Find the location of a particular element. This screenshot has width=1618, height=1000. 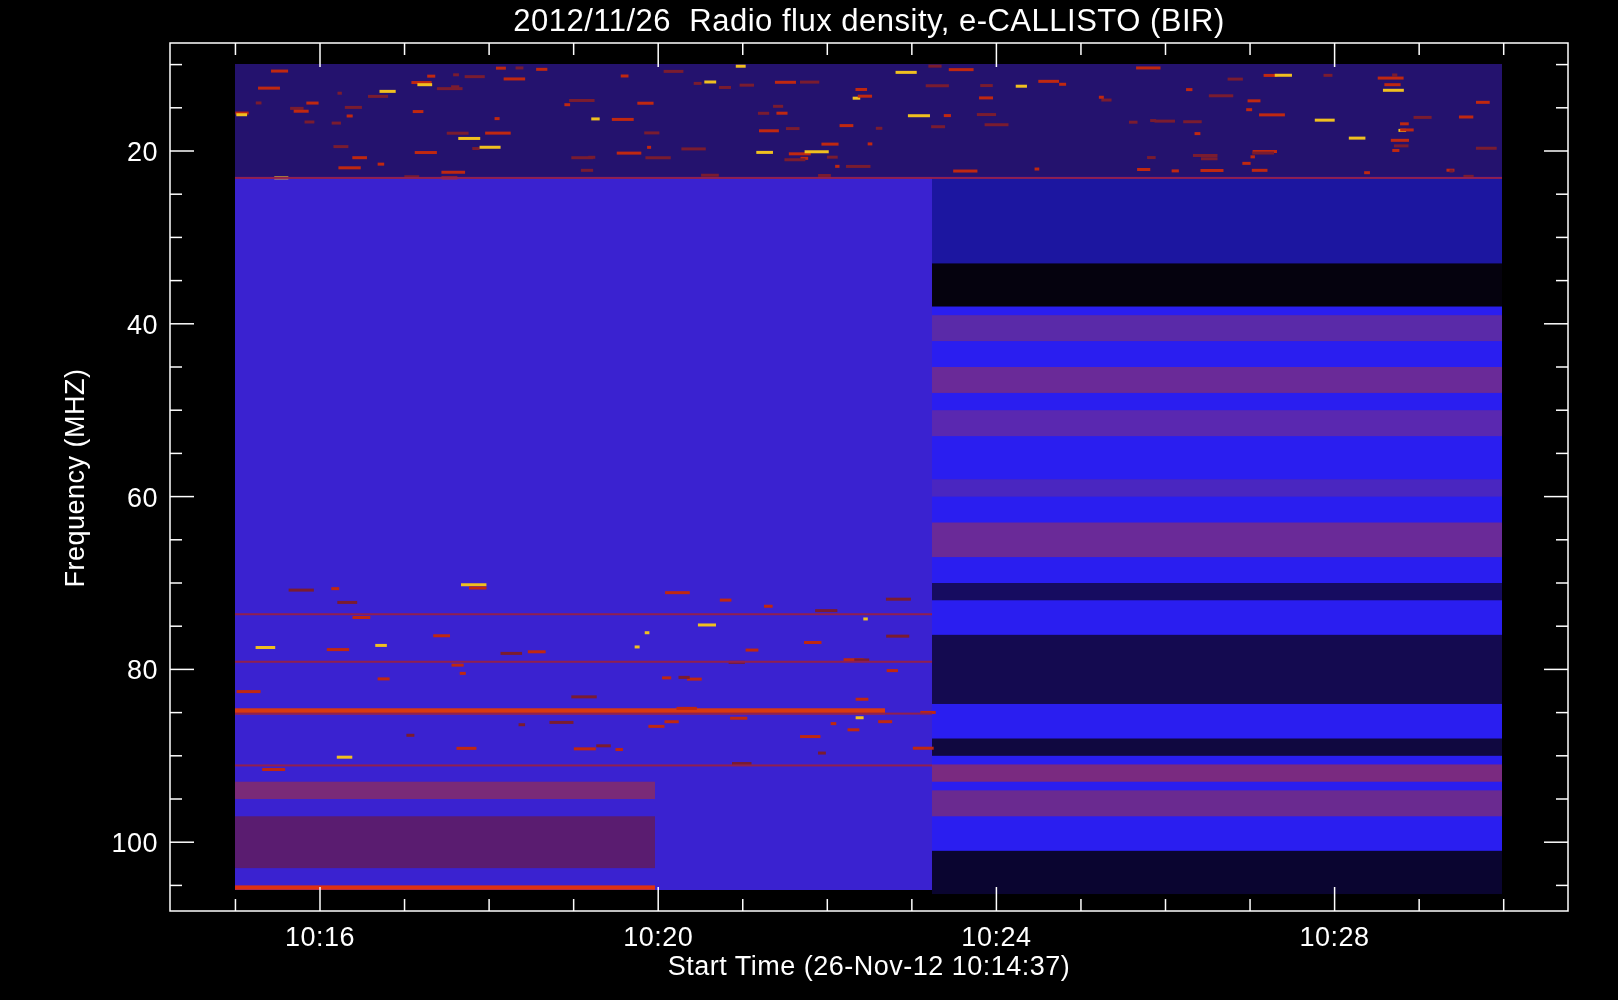

tick-label: 10:24 is located at coordinates (996, 937).